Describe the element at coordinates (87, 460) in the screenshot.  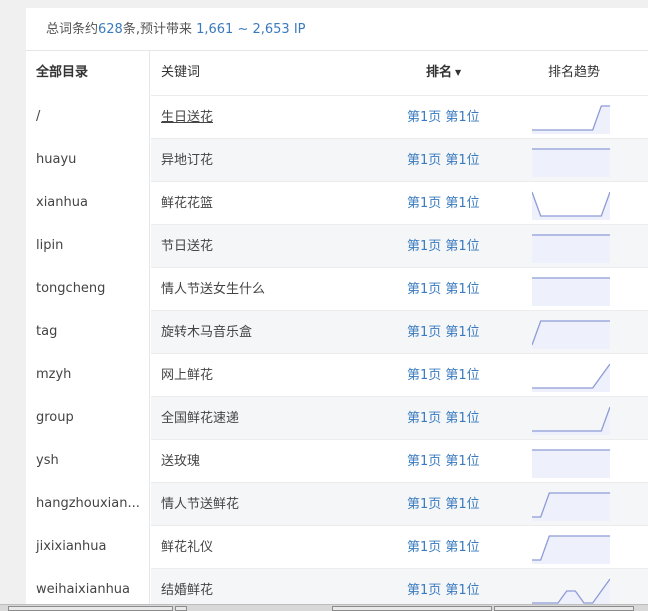
I see `sidebar-item: ysh` at that location.